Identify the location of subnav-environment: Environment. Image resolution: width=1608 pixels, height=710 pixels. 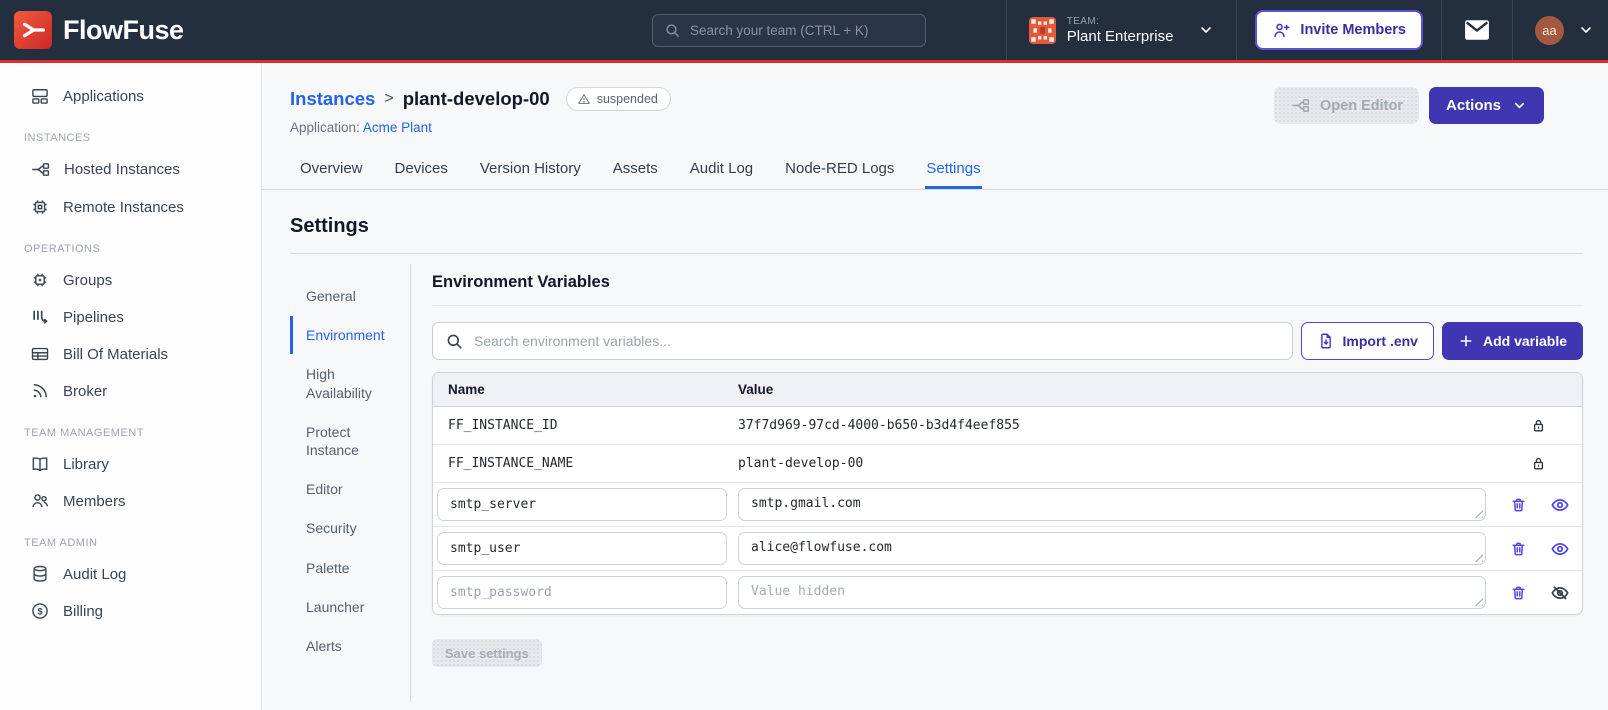
(350, 335).